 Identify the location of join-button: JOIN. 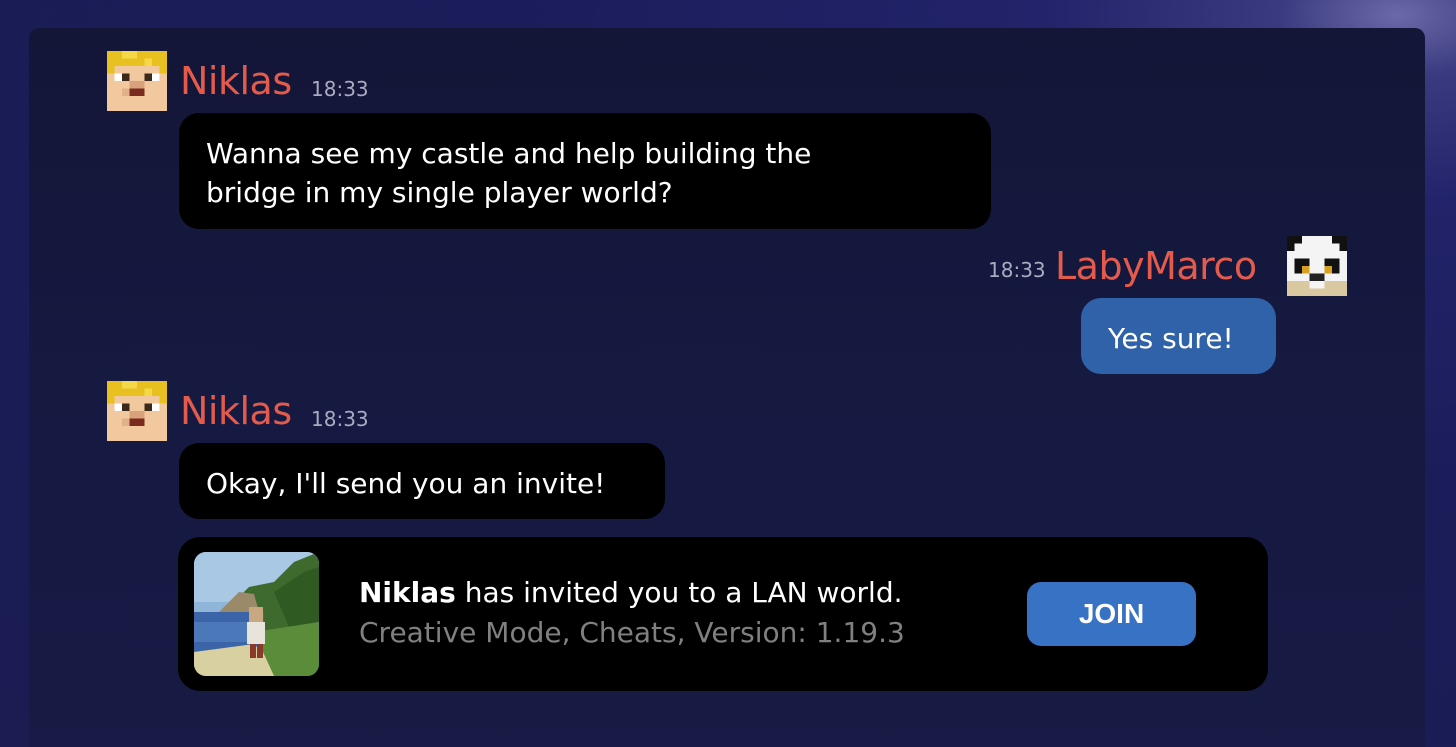
(1111, 614).